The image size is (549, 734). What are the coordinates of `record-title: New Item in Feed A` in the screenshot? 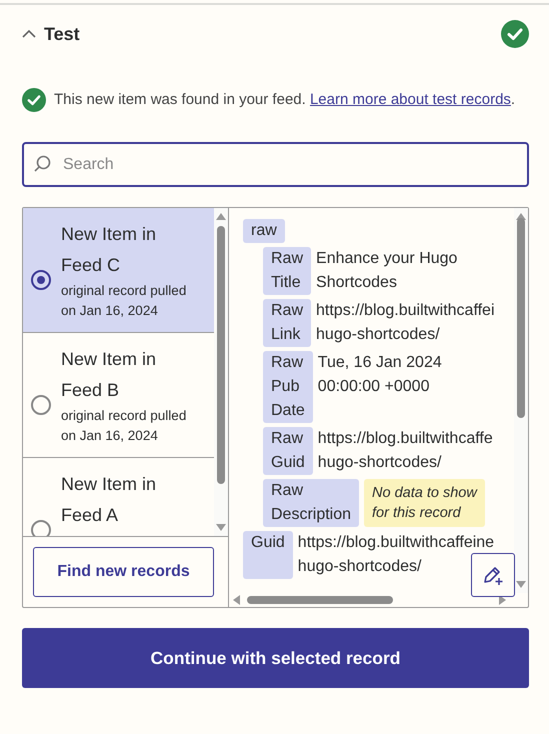 It's located at (109, 500).